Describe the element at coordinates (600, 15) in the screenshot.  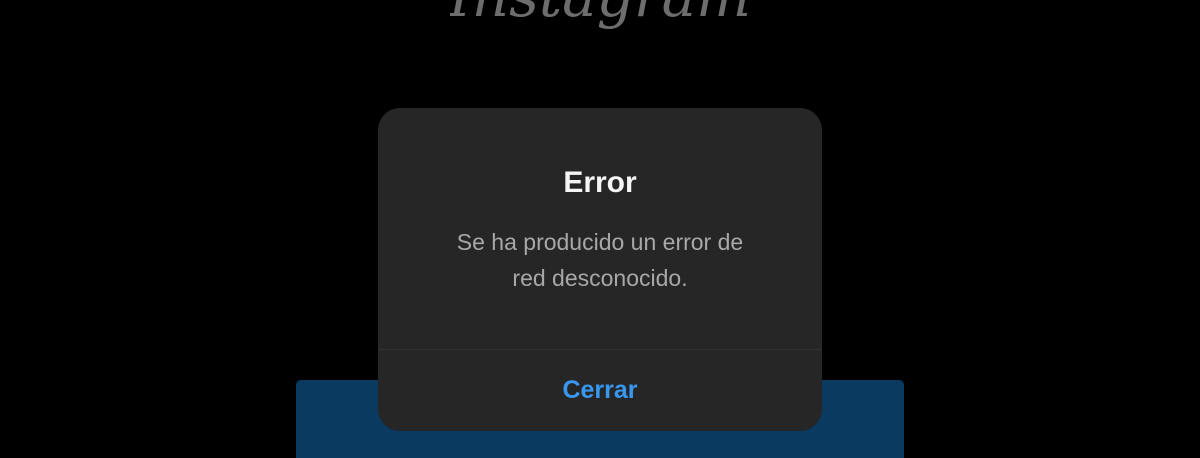
I see `logo-text: Instagram` at that location.